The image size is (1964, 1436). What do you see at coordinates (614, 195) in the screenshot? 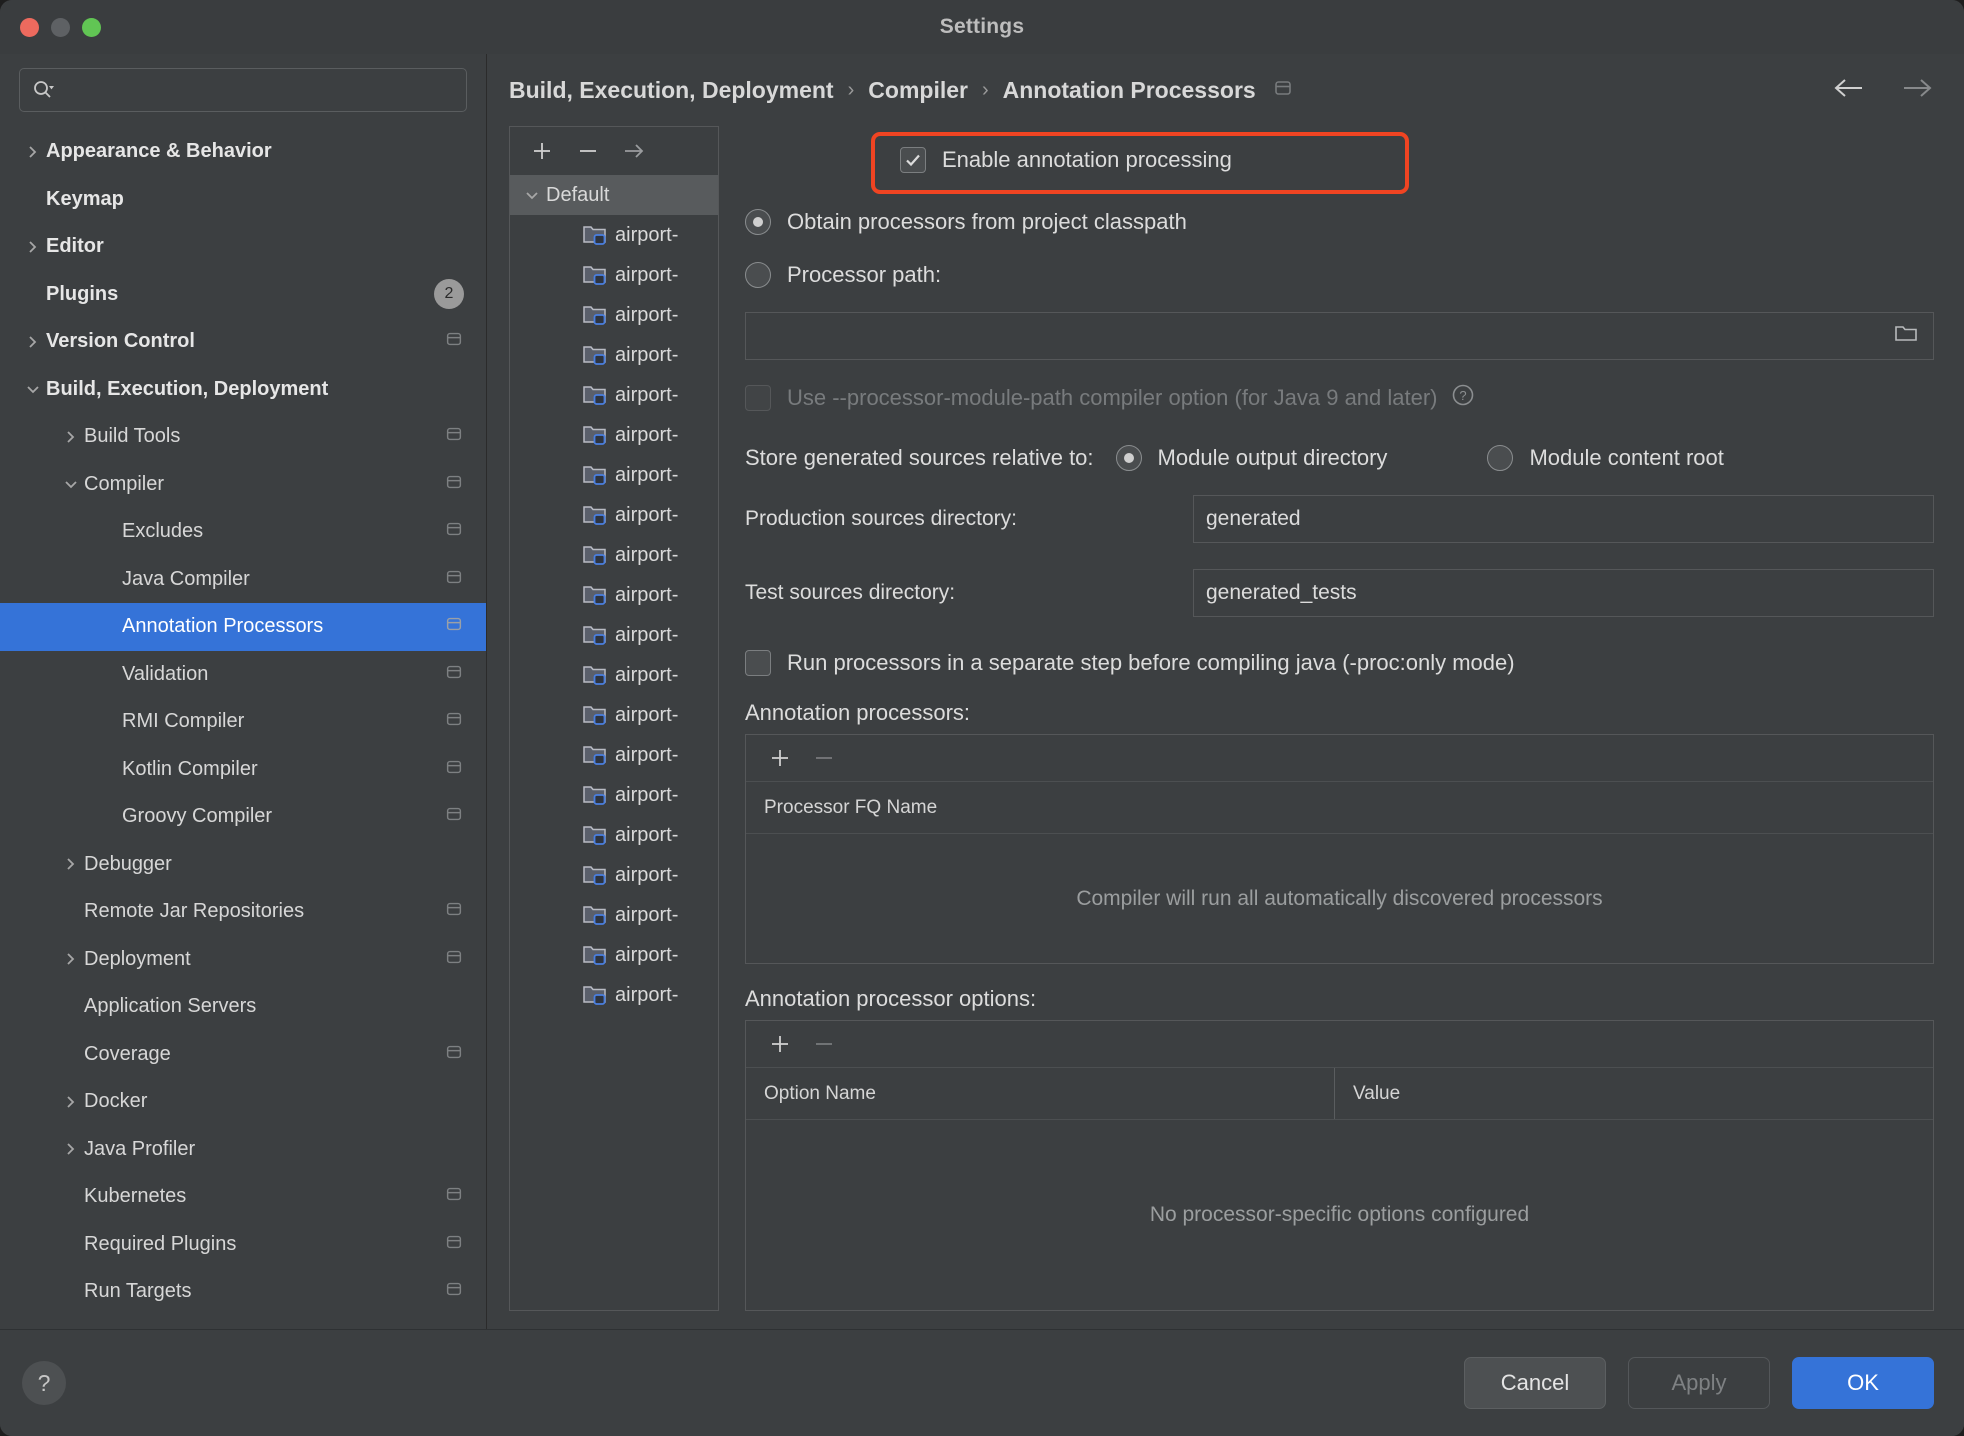
I see `module-tree-root: Default` at bounding box center [614, 195].